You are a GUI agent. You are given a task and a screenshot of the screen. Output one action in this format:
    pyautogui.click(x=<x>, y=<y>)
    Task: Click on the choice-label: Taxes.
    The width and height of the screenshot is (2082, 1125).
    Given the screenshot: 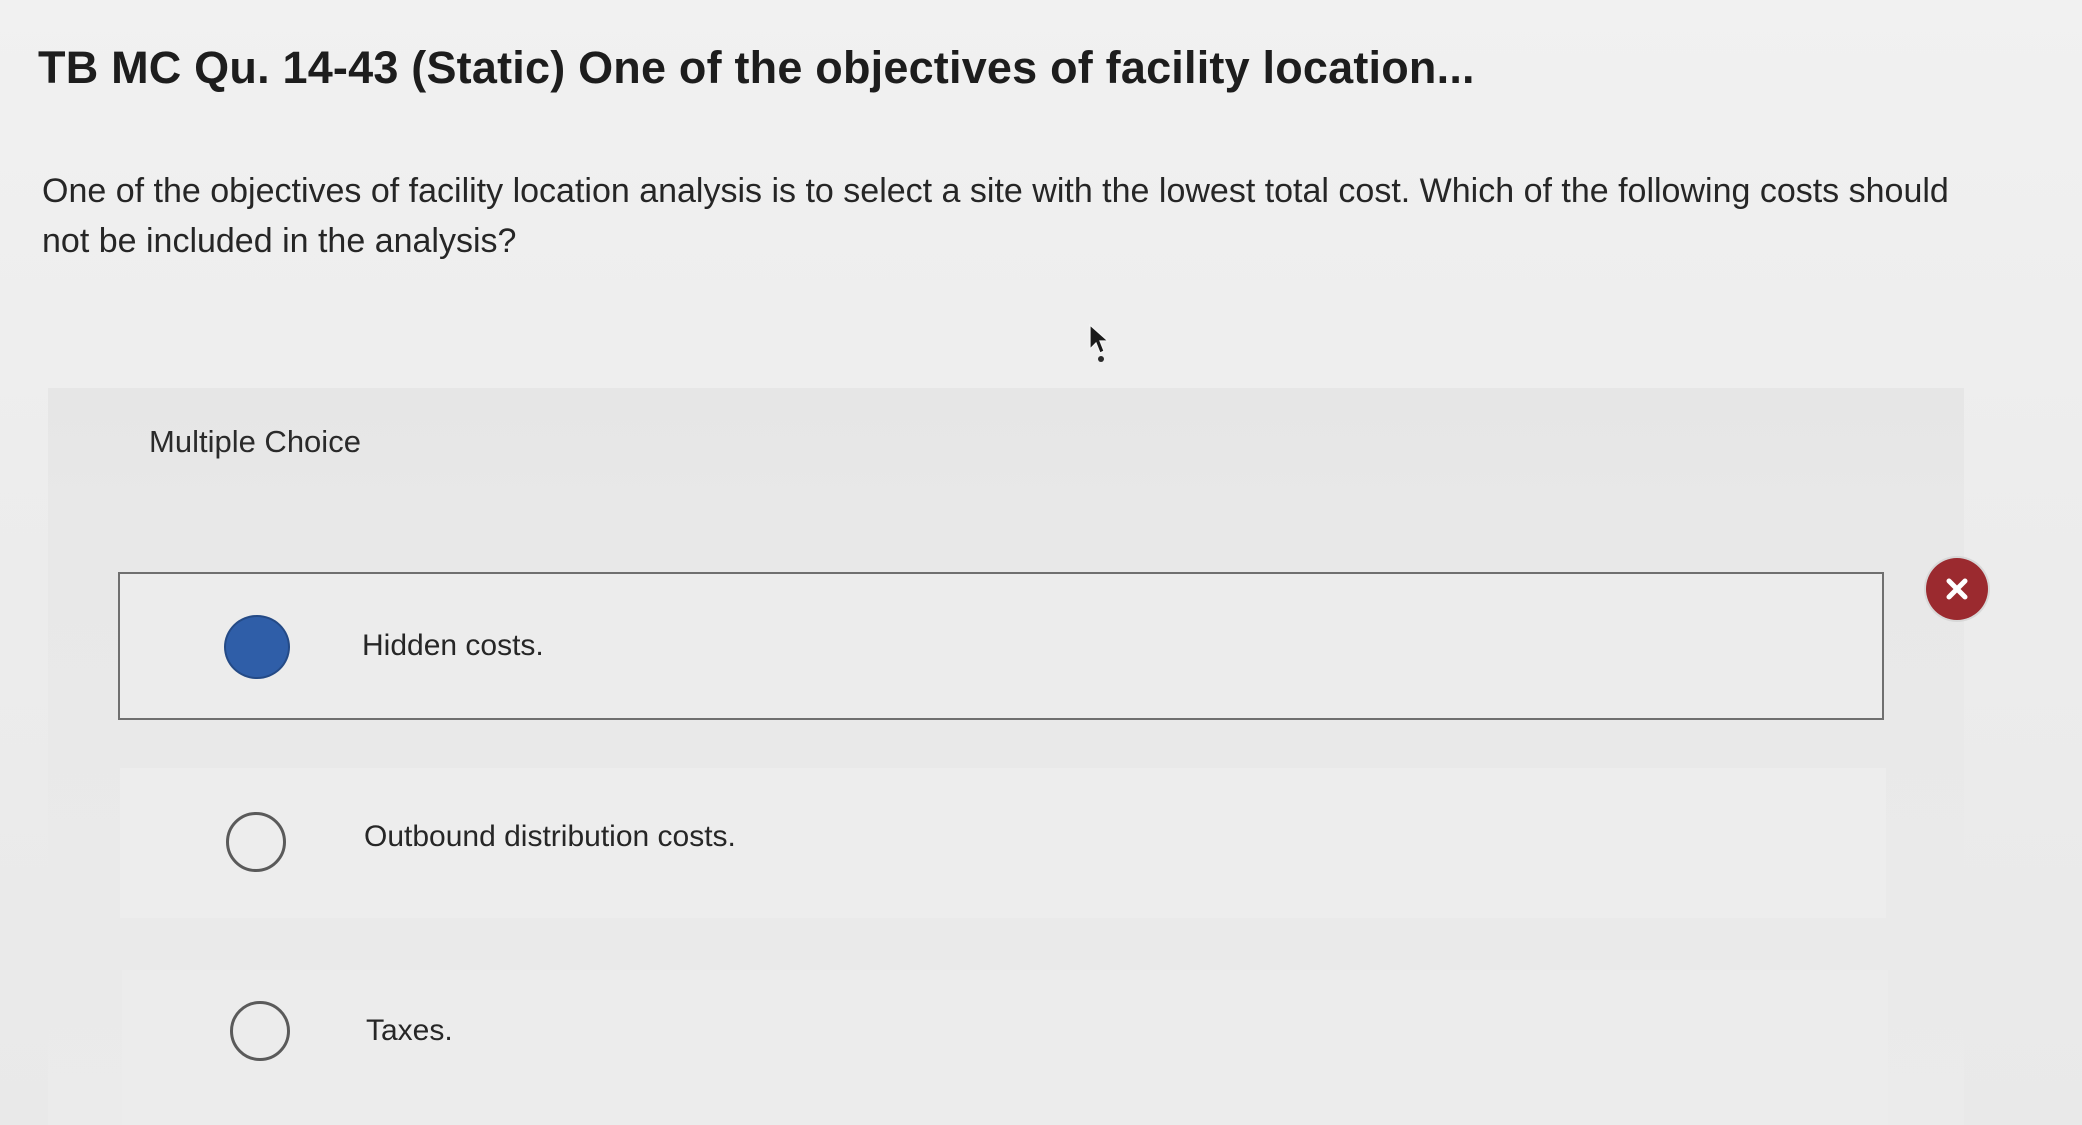 What is the action you would take?
    pyautogui.click(x=409, y=1030)
    